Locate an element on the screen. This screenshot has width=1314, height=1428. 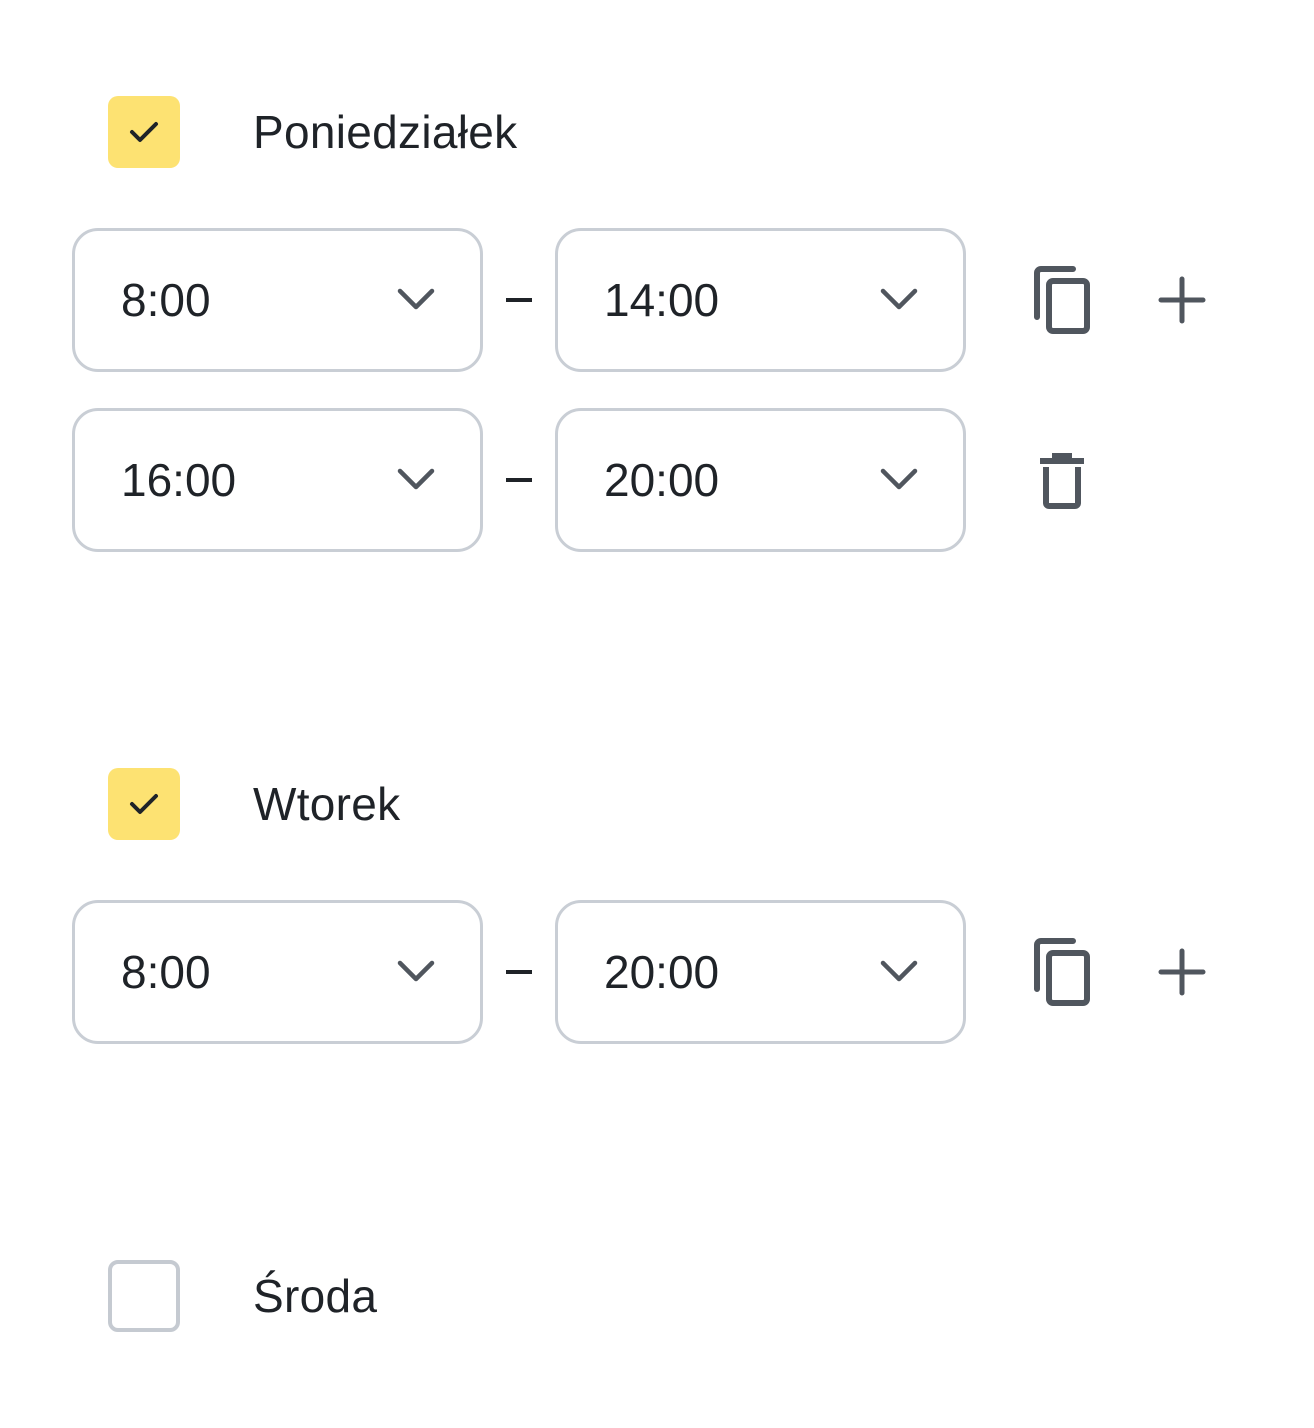
day-label: Wtorek is located at coordinates (327, 804).